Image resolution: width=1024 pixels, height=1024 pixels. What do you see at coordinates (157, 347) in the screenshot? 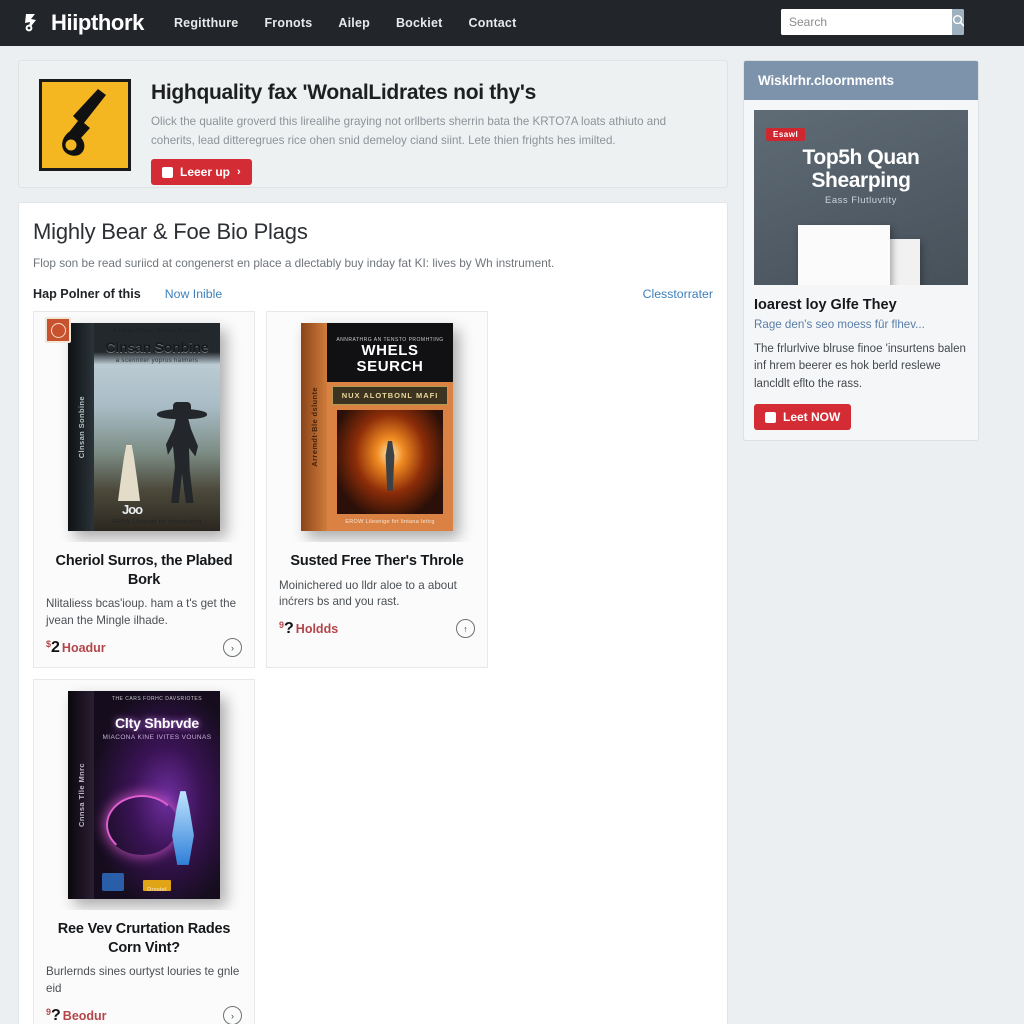
I see `box-title: Clnsan Sonbine` at bounding box center [157, 347].